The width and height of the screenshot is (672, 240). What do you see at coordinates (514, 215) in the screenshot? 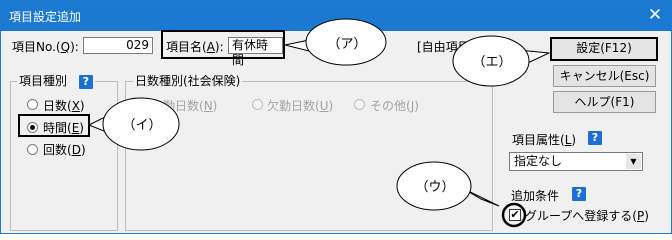
I see `checkbox-highlight-ring` at bounding box center [514, 215].